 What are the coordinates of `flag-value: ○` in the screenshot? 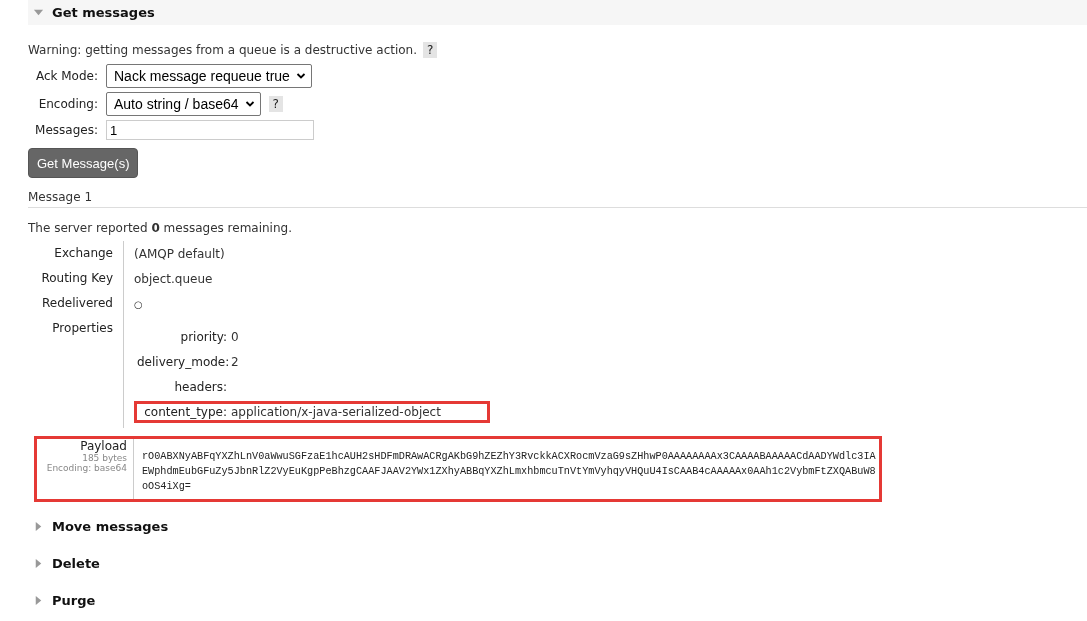 It's located at (138, 304).